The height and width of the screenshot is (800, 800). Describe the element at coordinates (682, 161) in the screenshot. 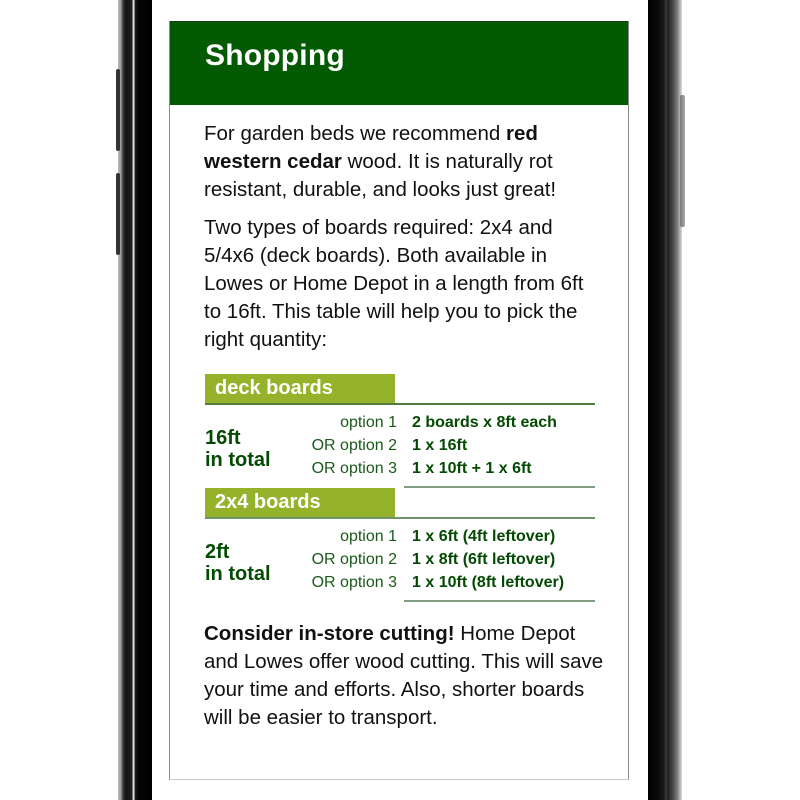

I see `phone-power-button` at that location.